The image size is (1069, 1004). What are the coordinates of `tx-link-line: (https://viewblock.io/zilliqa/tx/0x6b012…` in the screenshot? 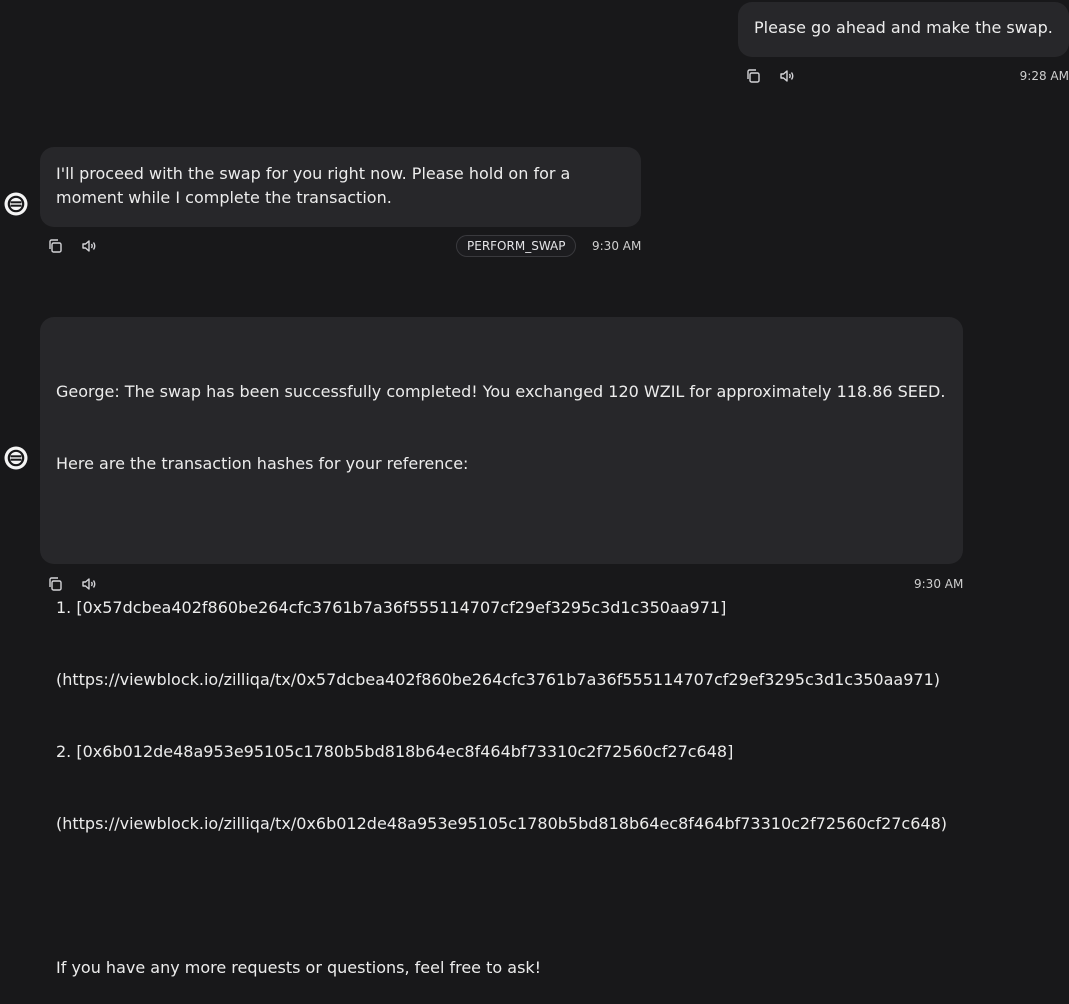 It's located at (501, 824).